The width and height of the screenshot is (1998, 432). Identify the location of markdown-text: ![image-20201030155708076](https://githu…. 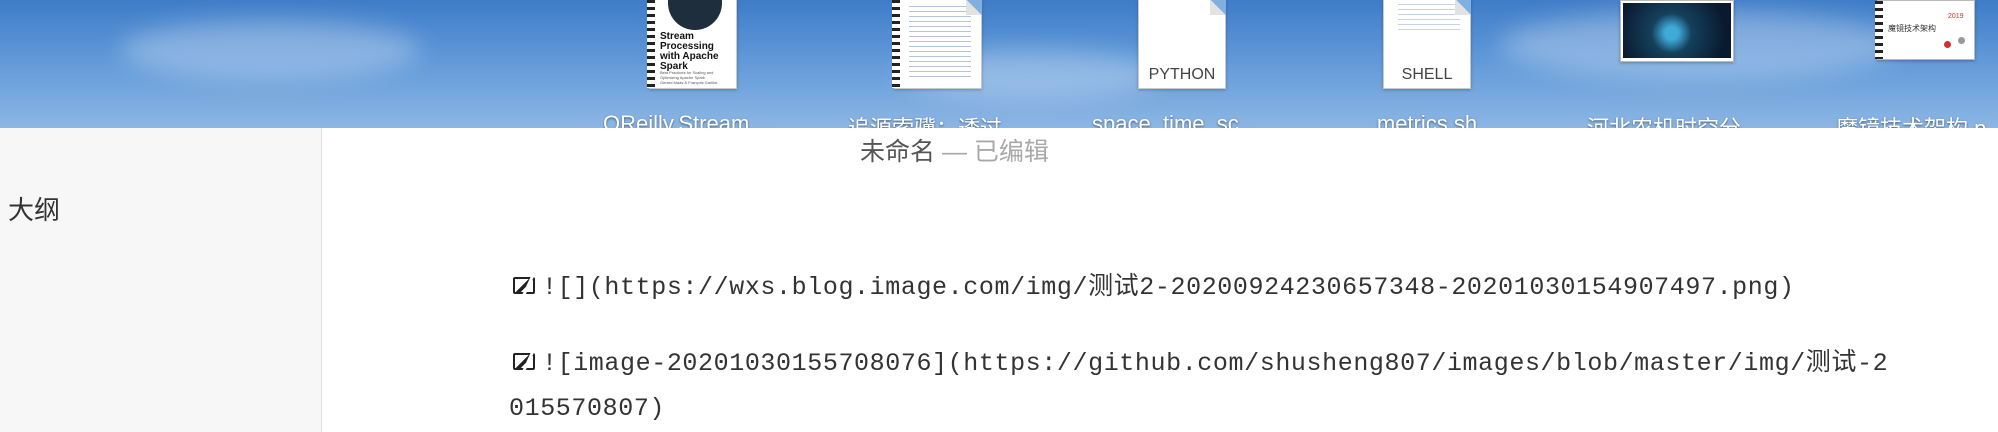
(1215, 363).